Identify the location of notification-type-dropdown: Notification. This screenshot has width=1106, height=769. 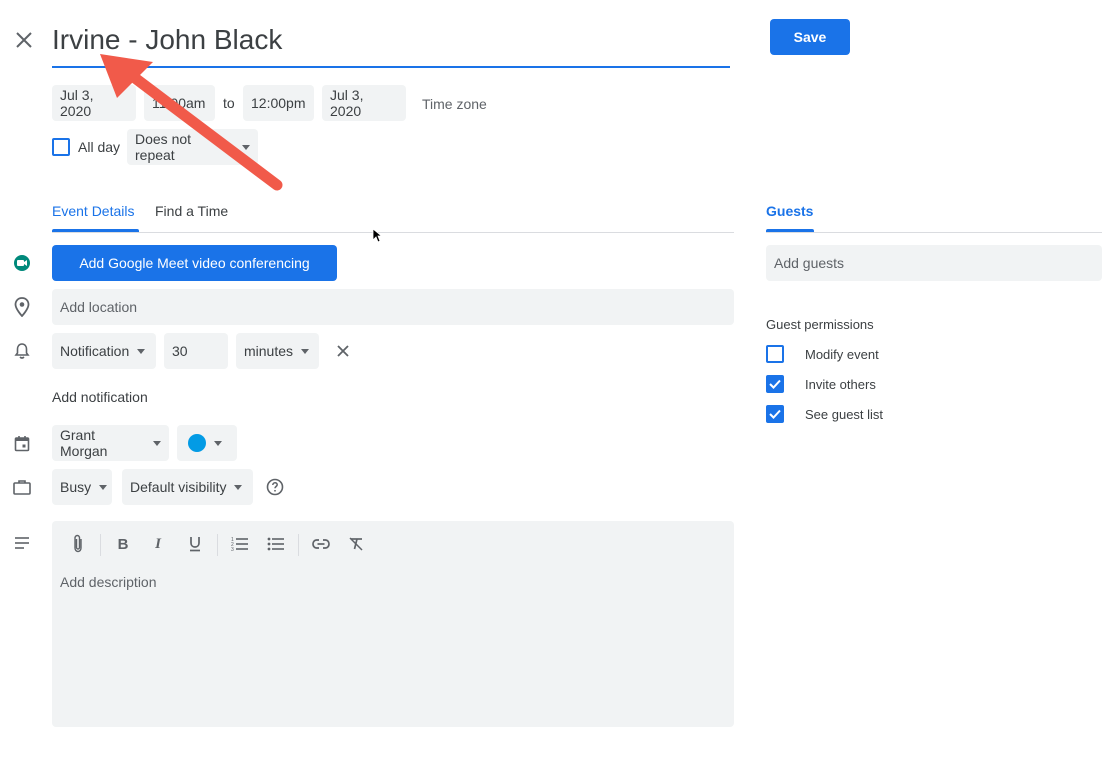
(104, 351).